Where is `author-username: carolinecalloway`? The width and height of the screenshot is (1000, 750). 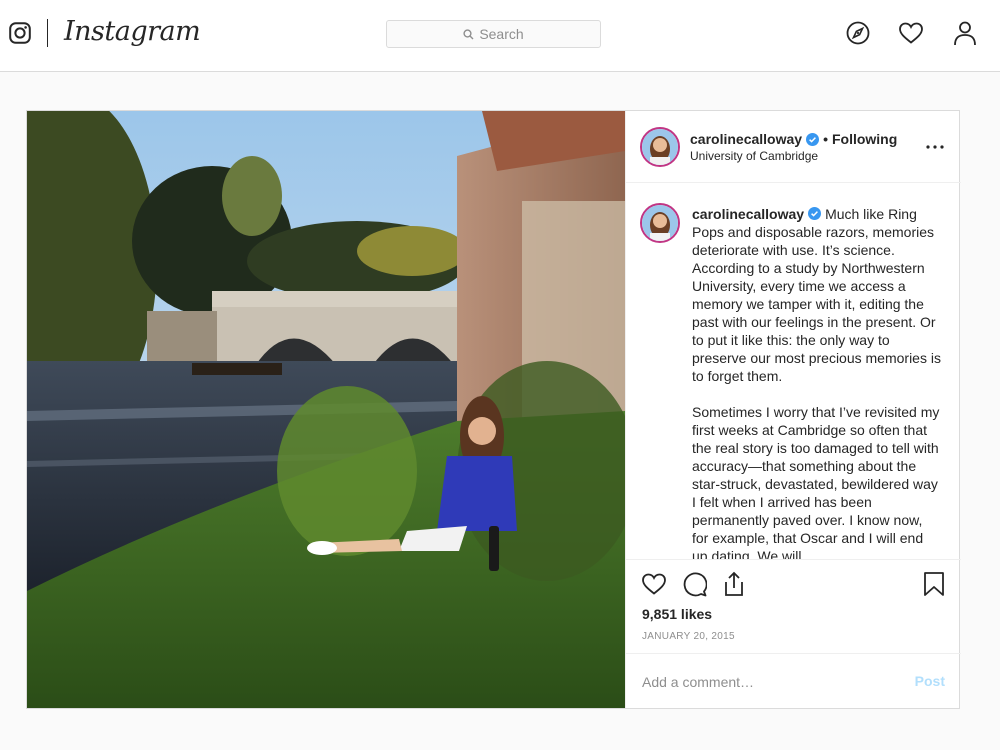
author-username: carolinecalloway is located at coordinates (746, 139).